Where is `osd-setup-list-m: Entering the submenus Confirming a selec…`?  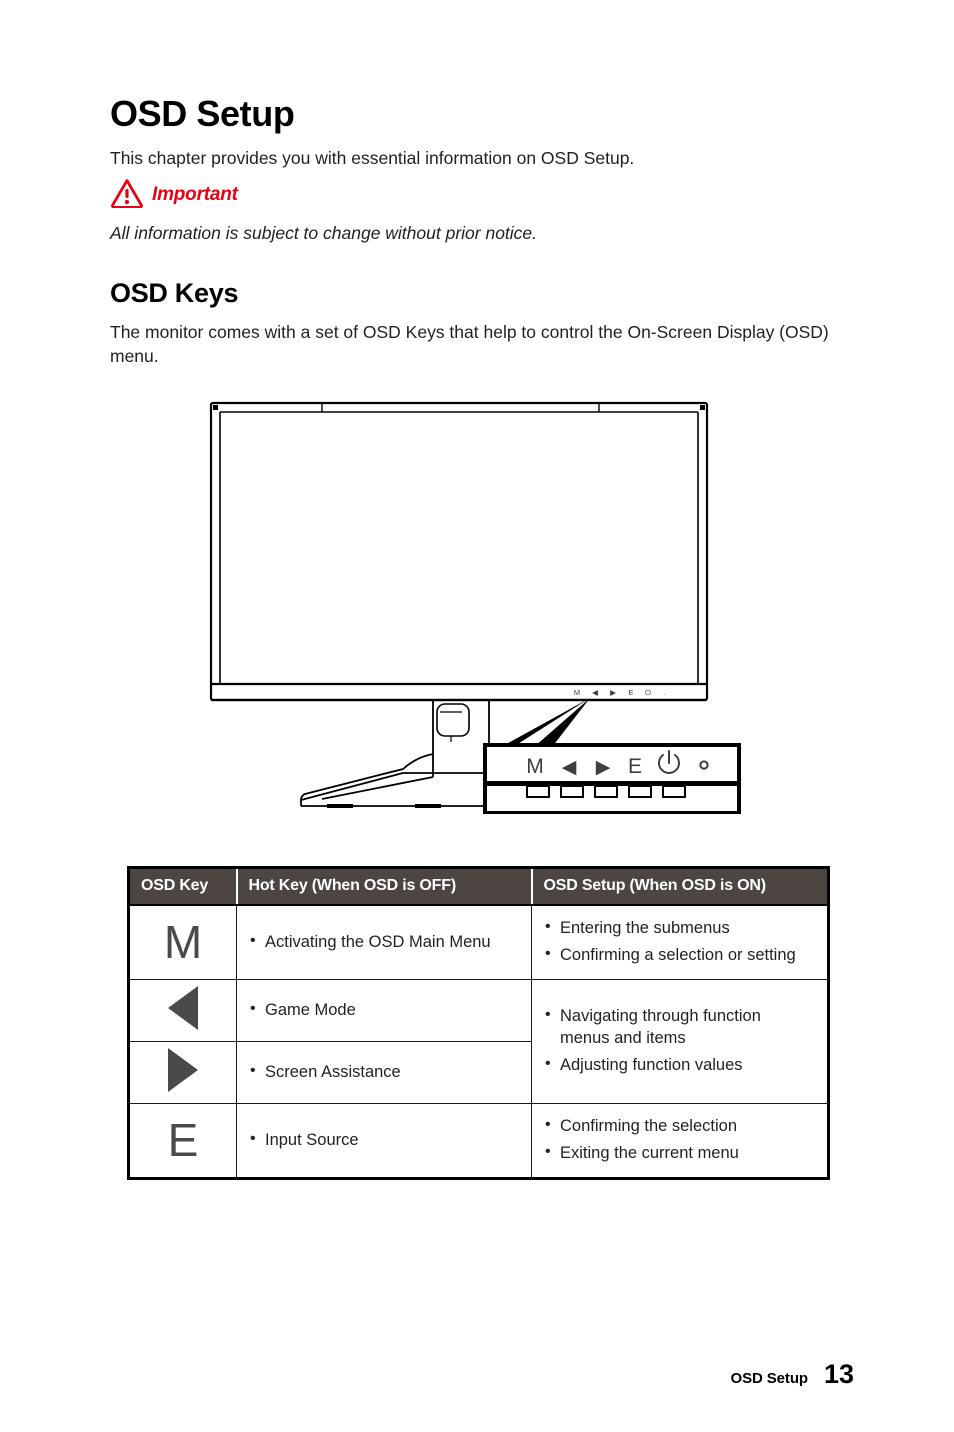 osd-setup-list-m: Entering the submenus Confirming a selec… is located at coordinates (678, 942).